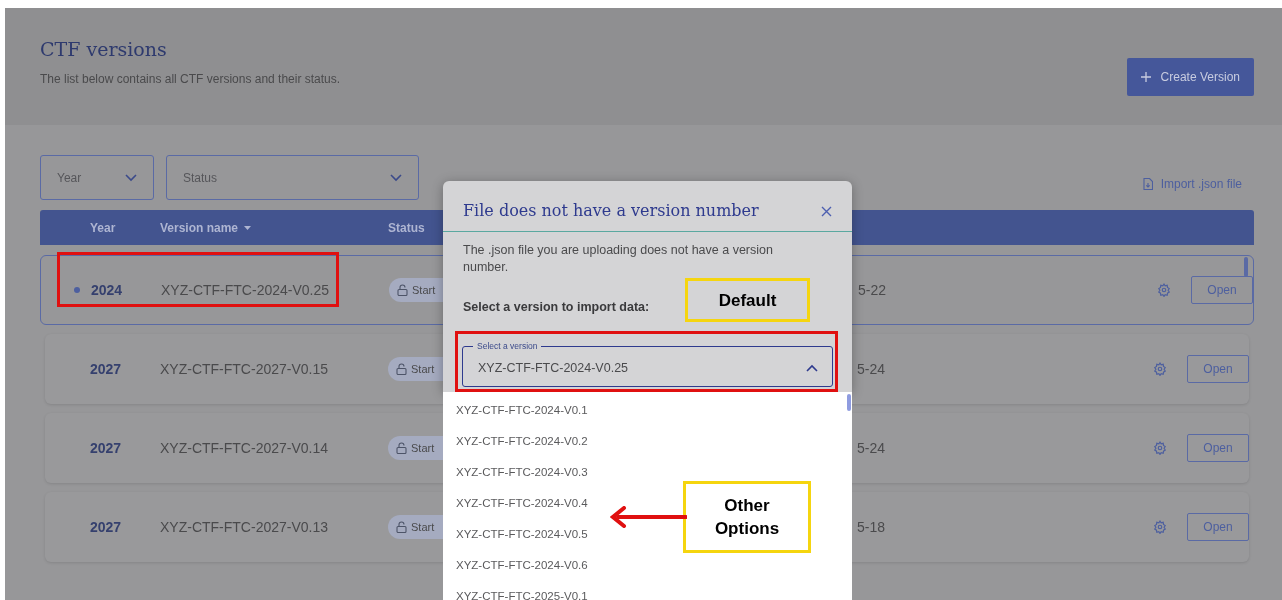 Image resolution: width=1282 pixels, height=600 pixels. What do you see at coordinates (407, 228) in the screenshot?
I see `column-header: Status` at bounding box center [407, 228].